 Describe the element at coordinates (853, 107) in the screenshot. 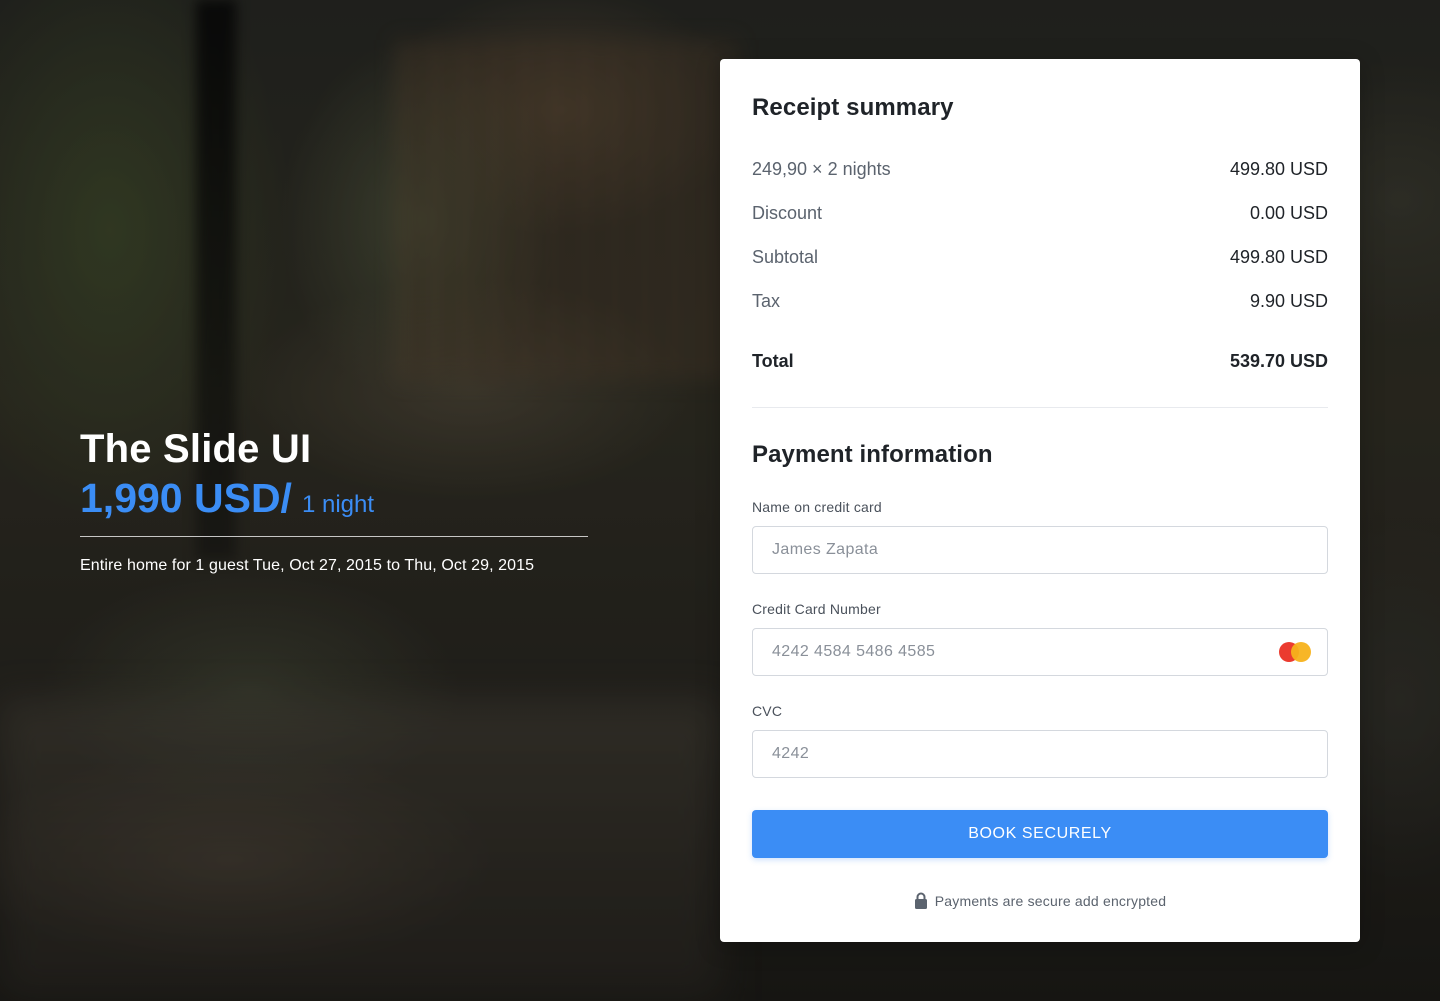

I see `receipt-summary-title: Receipt summary` at that location.